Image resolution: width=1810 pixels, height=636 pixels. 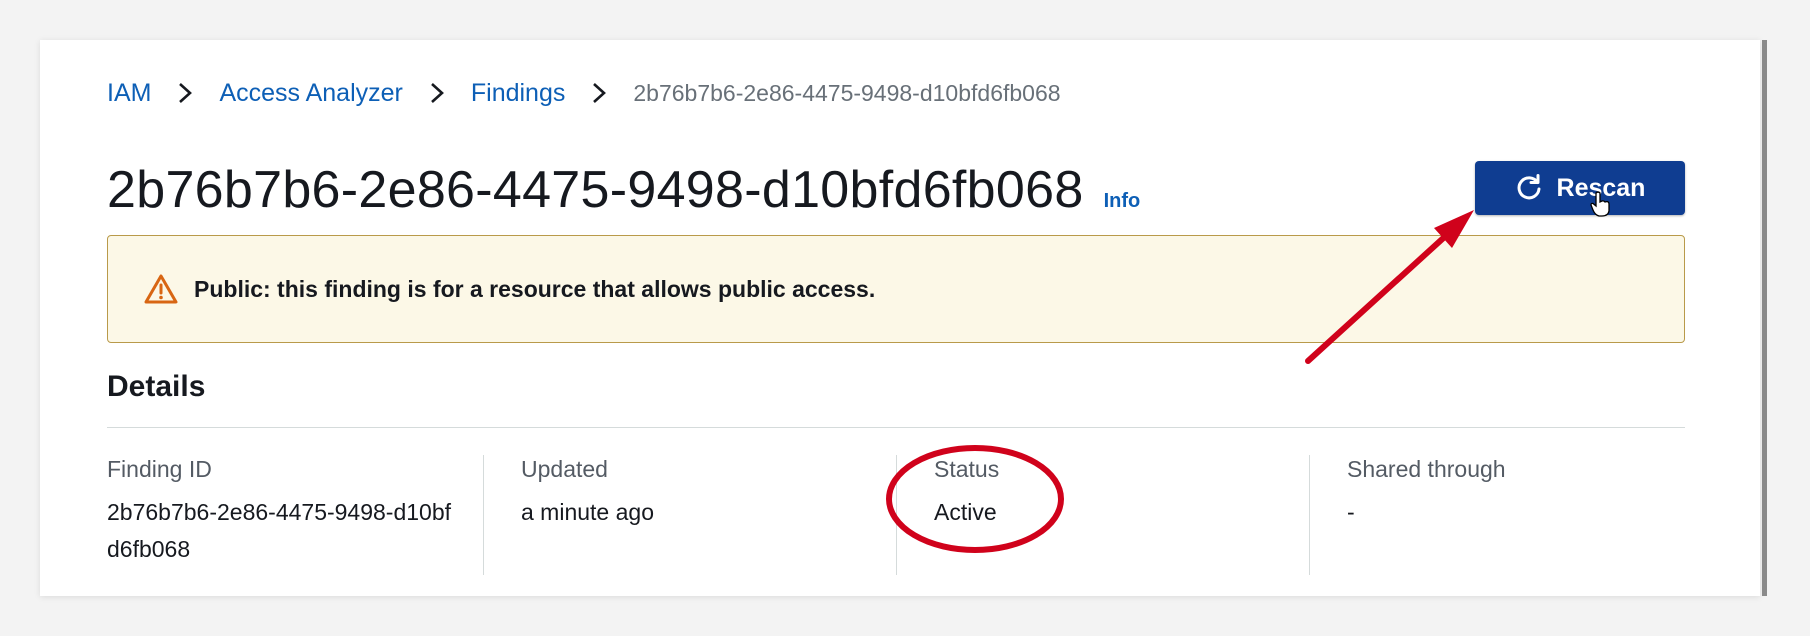 What do you see at coordinates (129, 93) in the screenshot?
I see `breadcrumb-iam: IAM` at bounding box center [129, 93].